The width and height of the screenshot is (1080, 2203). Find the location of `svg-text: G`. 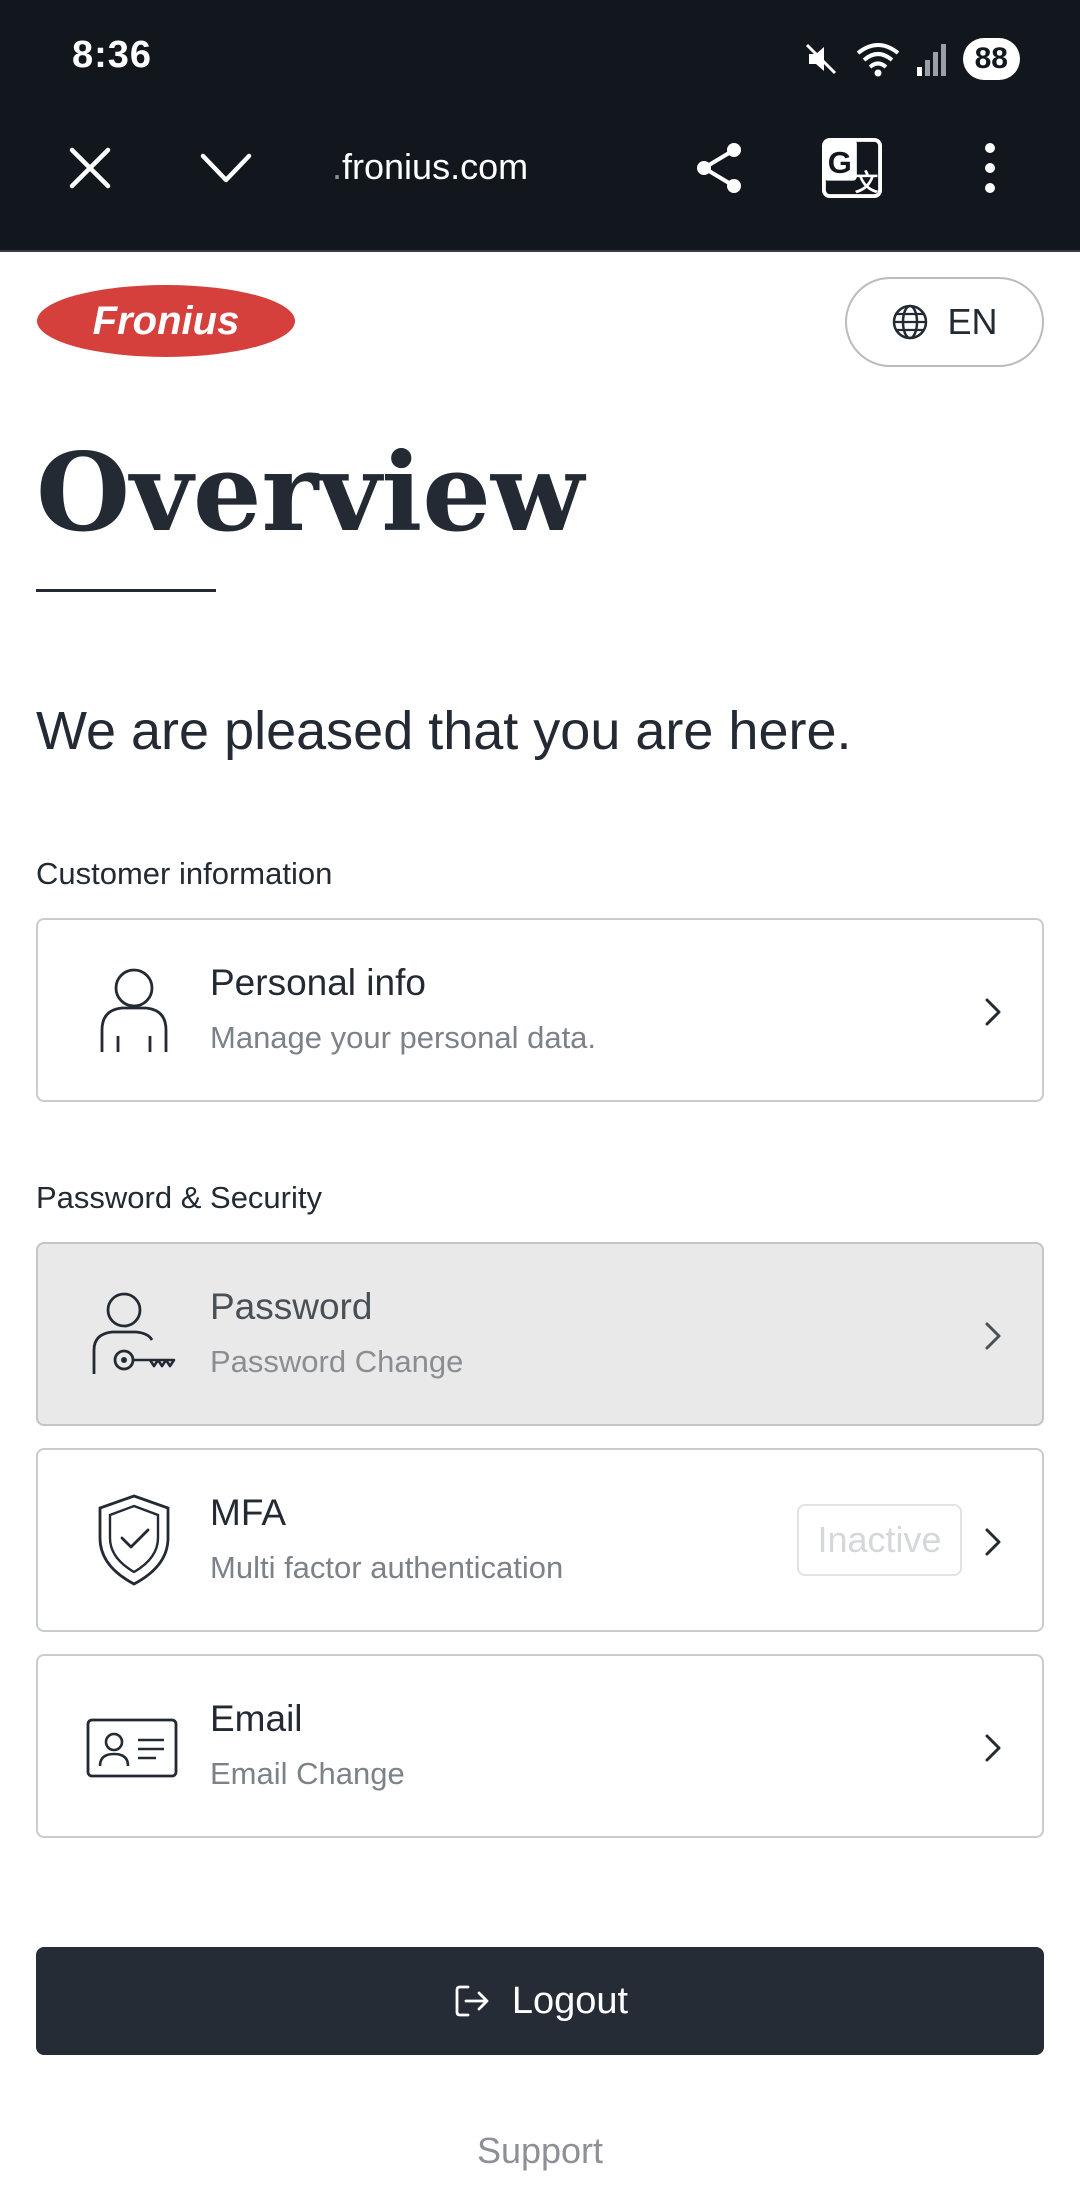

svg-text: G is located at coordinates (840, 162).